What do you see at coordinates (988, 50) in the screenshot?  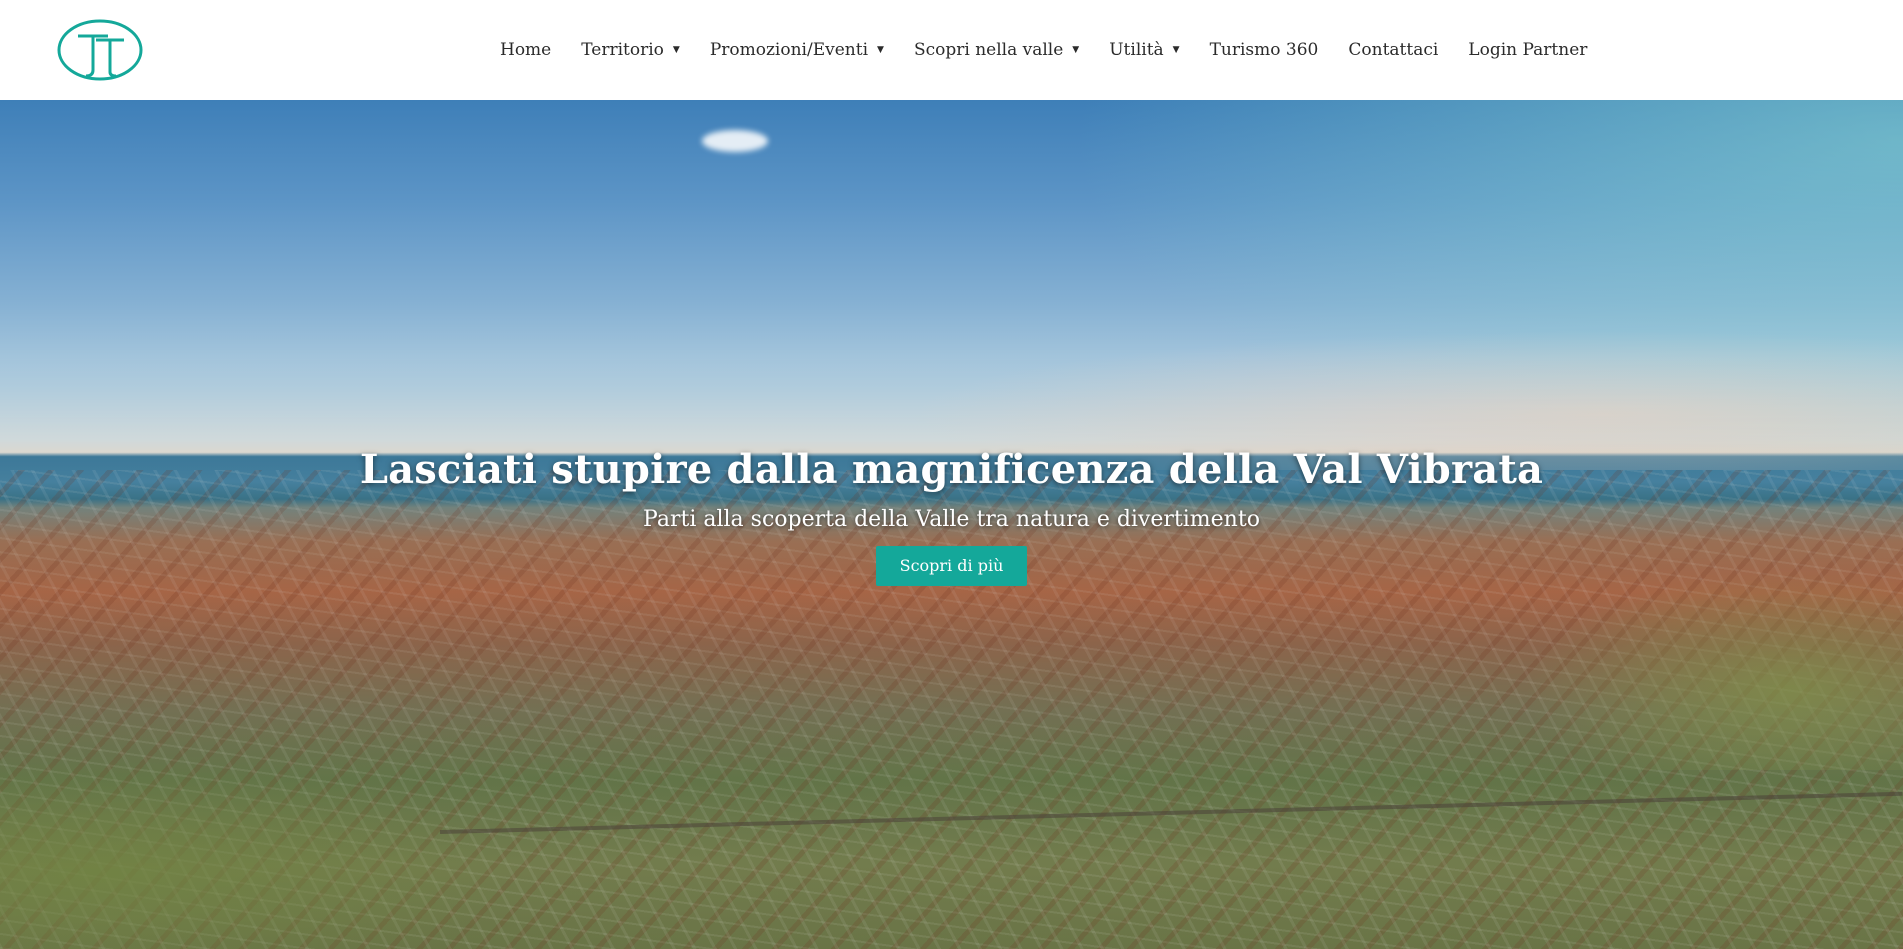 I see `nav-item-label: Scopri nella valle` at bounding box center [988, 50].